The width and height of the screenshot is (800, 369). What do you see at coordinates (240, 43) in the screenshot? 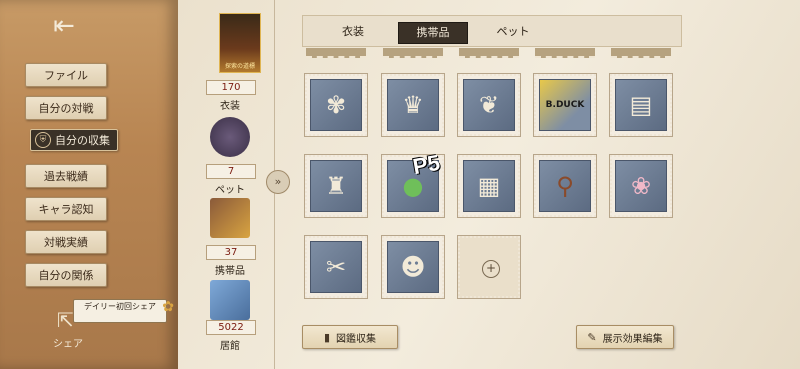
I see `costume-card-image: 探索の道標` at bounding box center [240, 43].